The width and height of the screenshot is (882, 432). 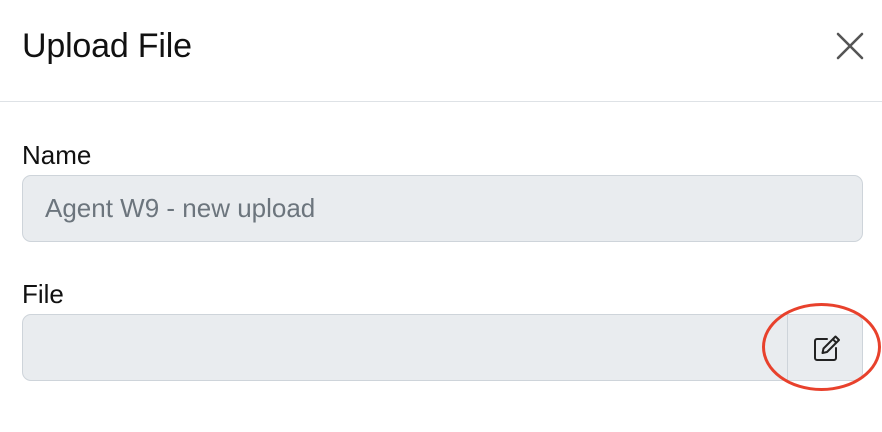 I want to click on file-input-group, so click(x=442, y=347).